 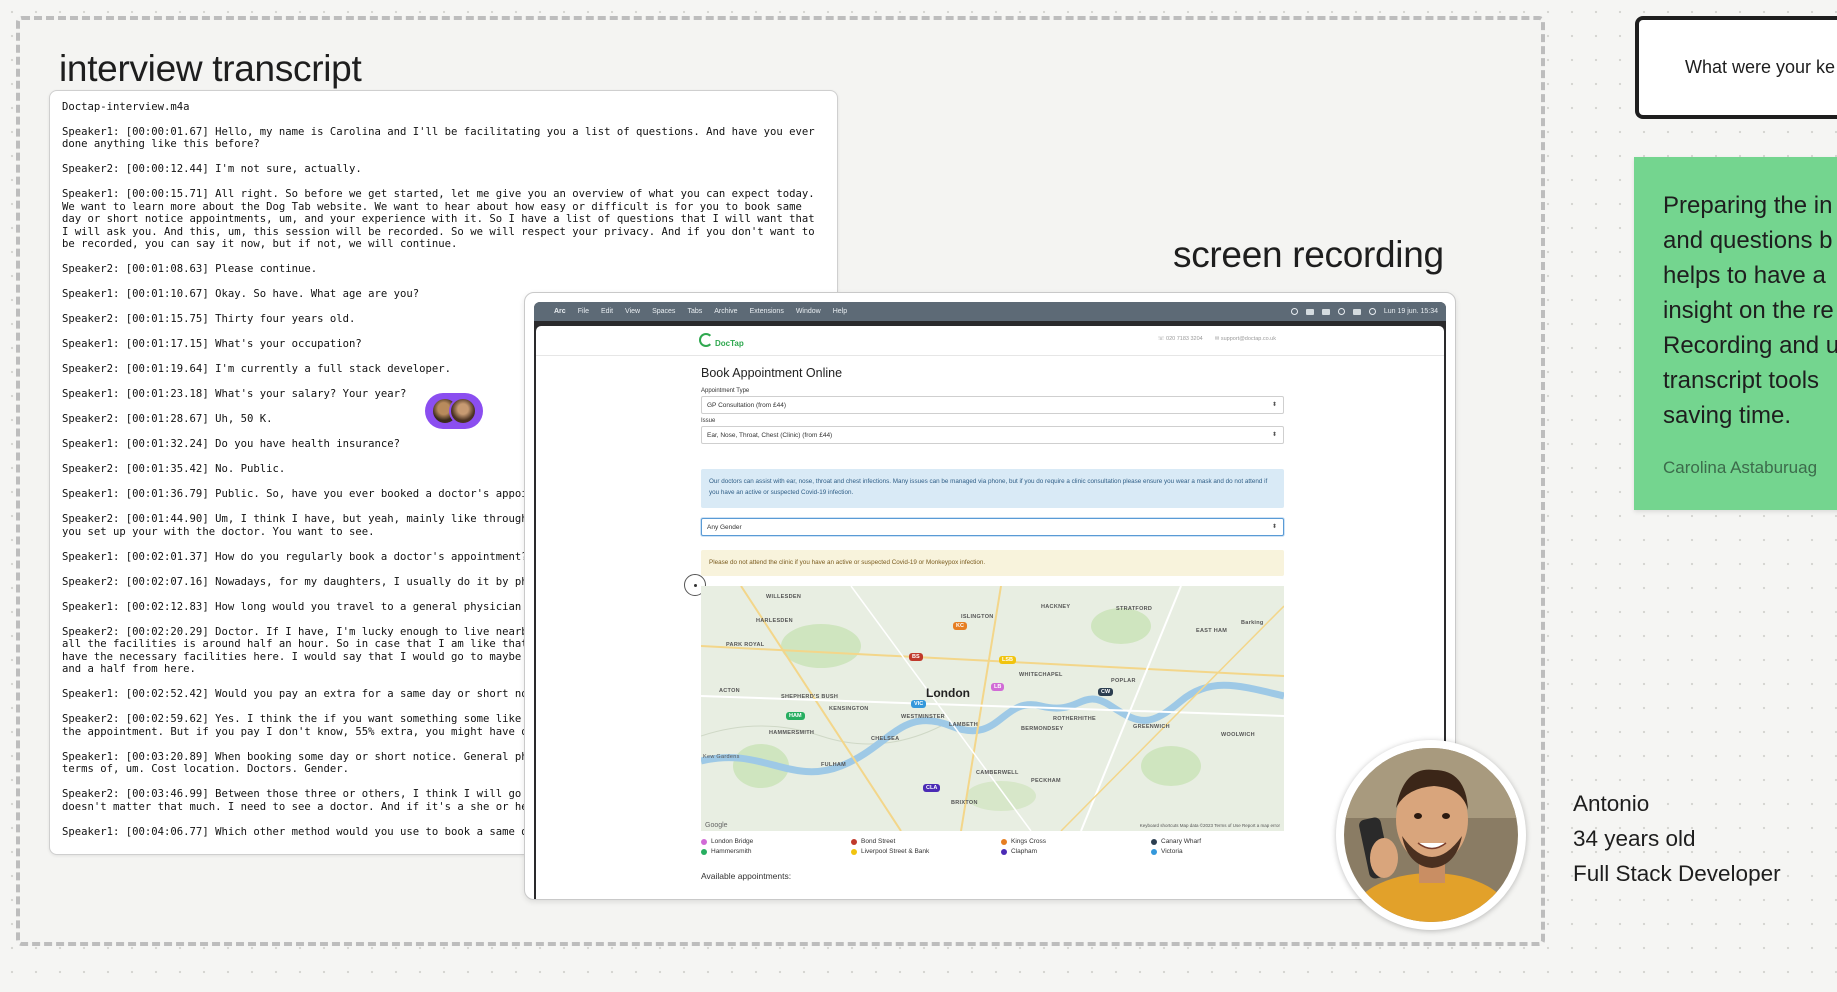 I want to click on menubar-item: File, so click(x=583, y=311).